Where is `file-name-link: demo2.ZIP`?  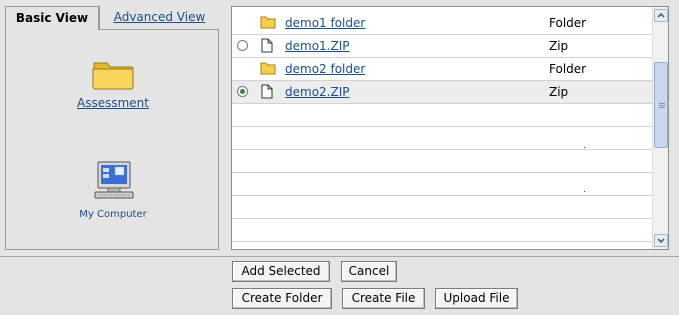
file-name-link: demo2.ZIP is located at coordinates (317, 92).